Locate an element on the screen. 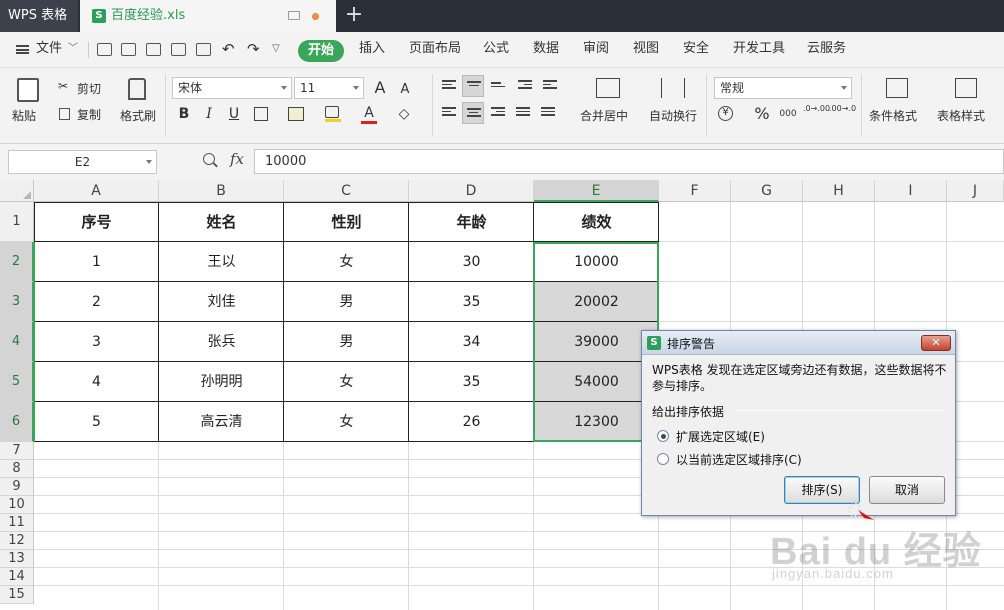 The width and height of the screenshot is (1004, 610). conditional-format-icon is located at coordinates (897, 88).